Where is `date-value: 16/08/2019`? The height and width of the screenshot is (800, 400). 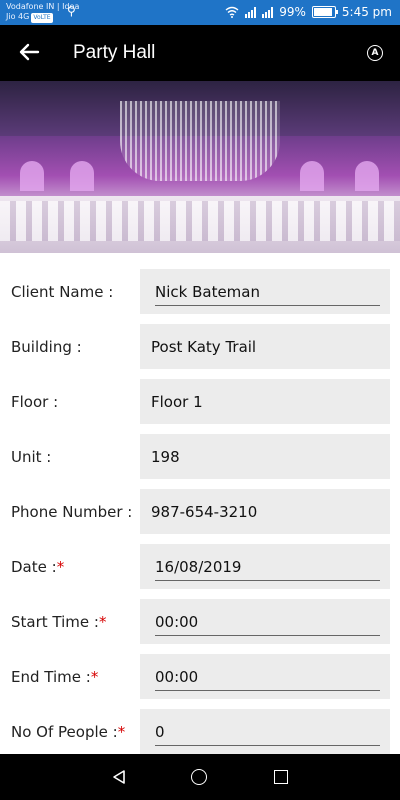
date-value: 16/08/2019 is located at coordinates (198, 567).